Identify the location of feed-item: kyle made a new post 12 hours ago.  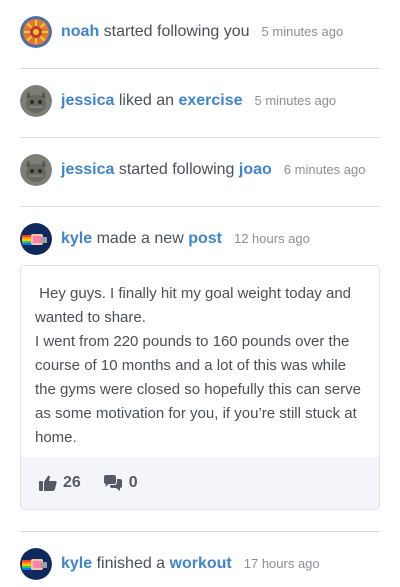
(200, 239).